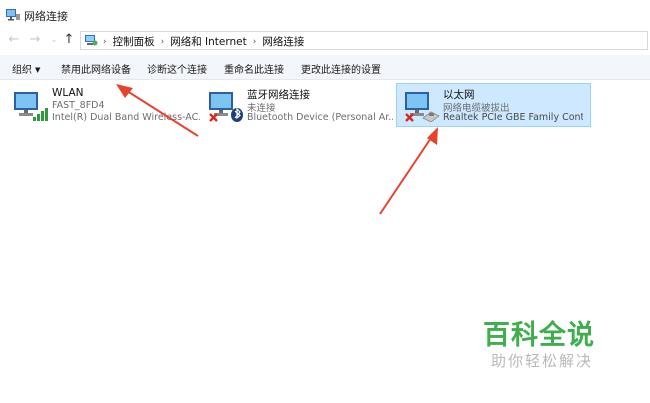 The height and width of the screenshot is (403, 650). I want to click on watermark-subtitle: 助你轻松解决, so click(542, 361).